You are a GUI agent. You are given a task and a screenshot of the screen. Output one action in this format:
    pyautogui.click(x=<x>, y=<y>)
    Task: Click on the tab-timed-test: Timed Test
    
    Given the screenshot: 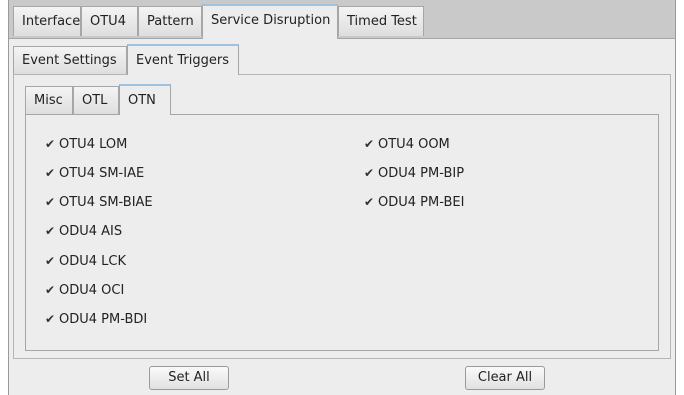 What is the action you would take?
    pyautogui.click(x=381, y=21)
    